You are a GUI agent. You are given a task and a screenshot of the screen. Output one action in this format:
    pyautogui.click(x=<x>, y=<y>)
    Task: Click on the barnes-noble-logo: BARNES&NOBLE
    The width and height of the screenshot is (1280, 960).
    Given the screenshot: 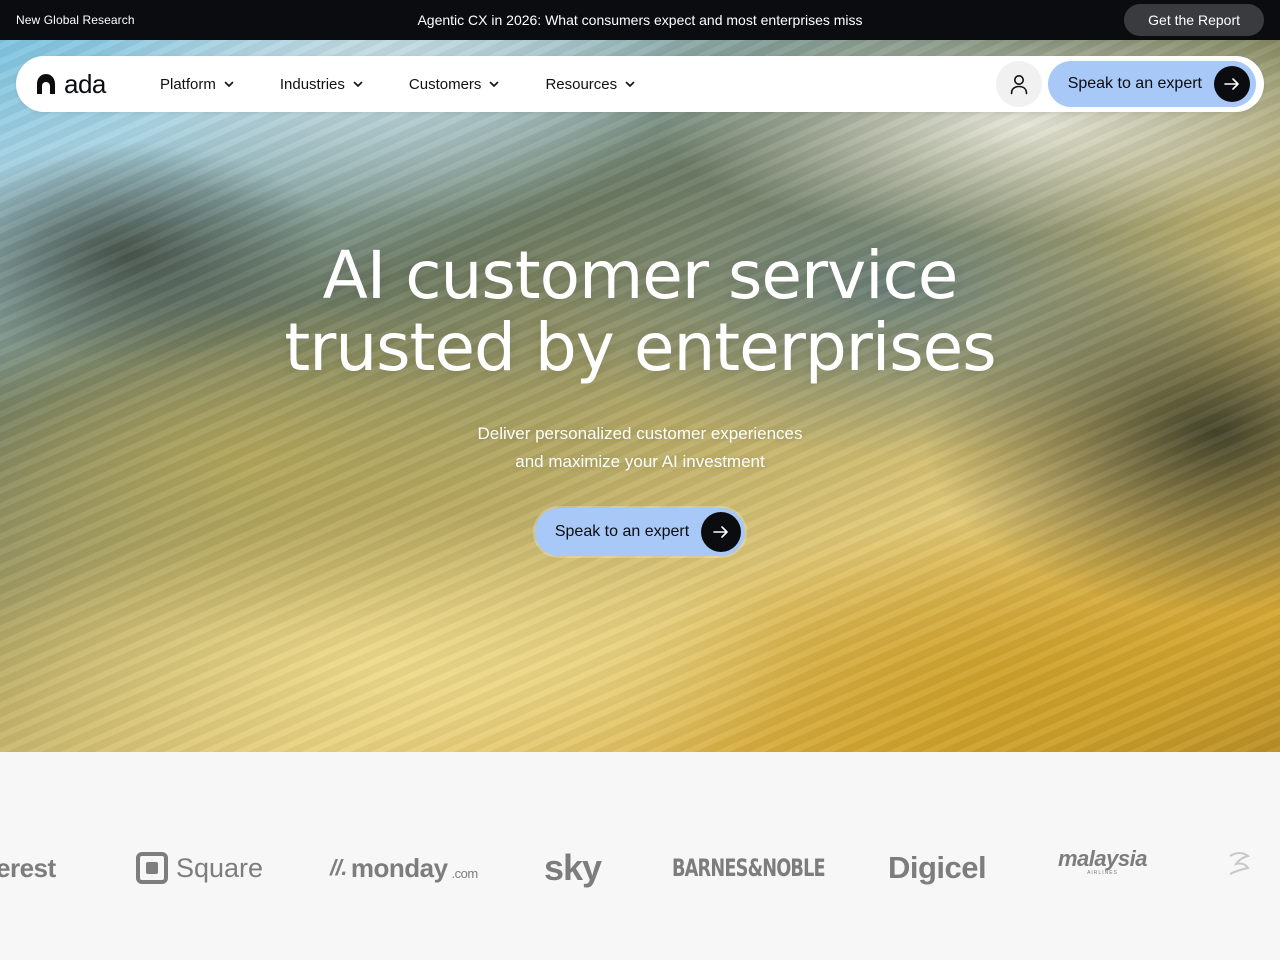 What is the action you would take?
    pyautogui.click(x=749, y=868)
    